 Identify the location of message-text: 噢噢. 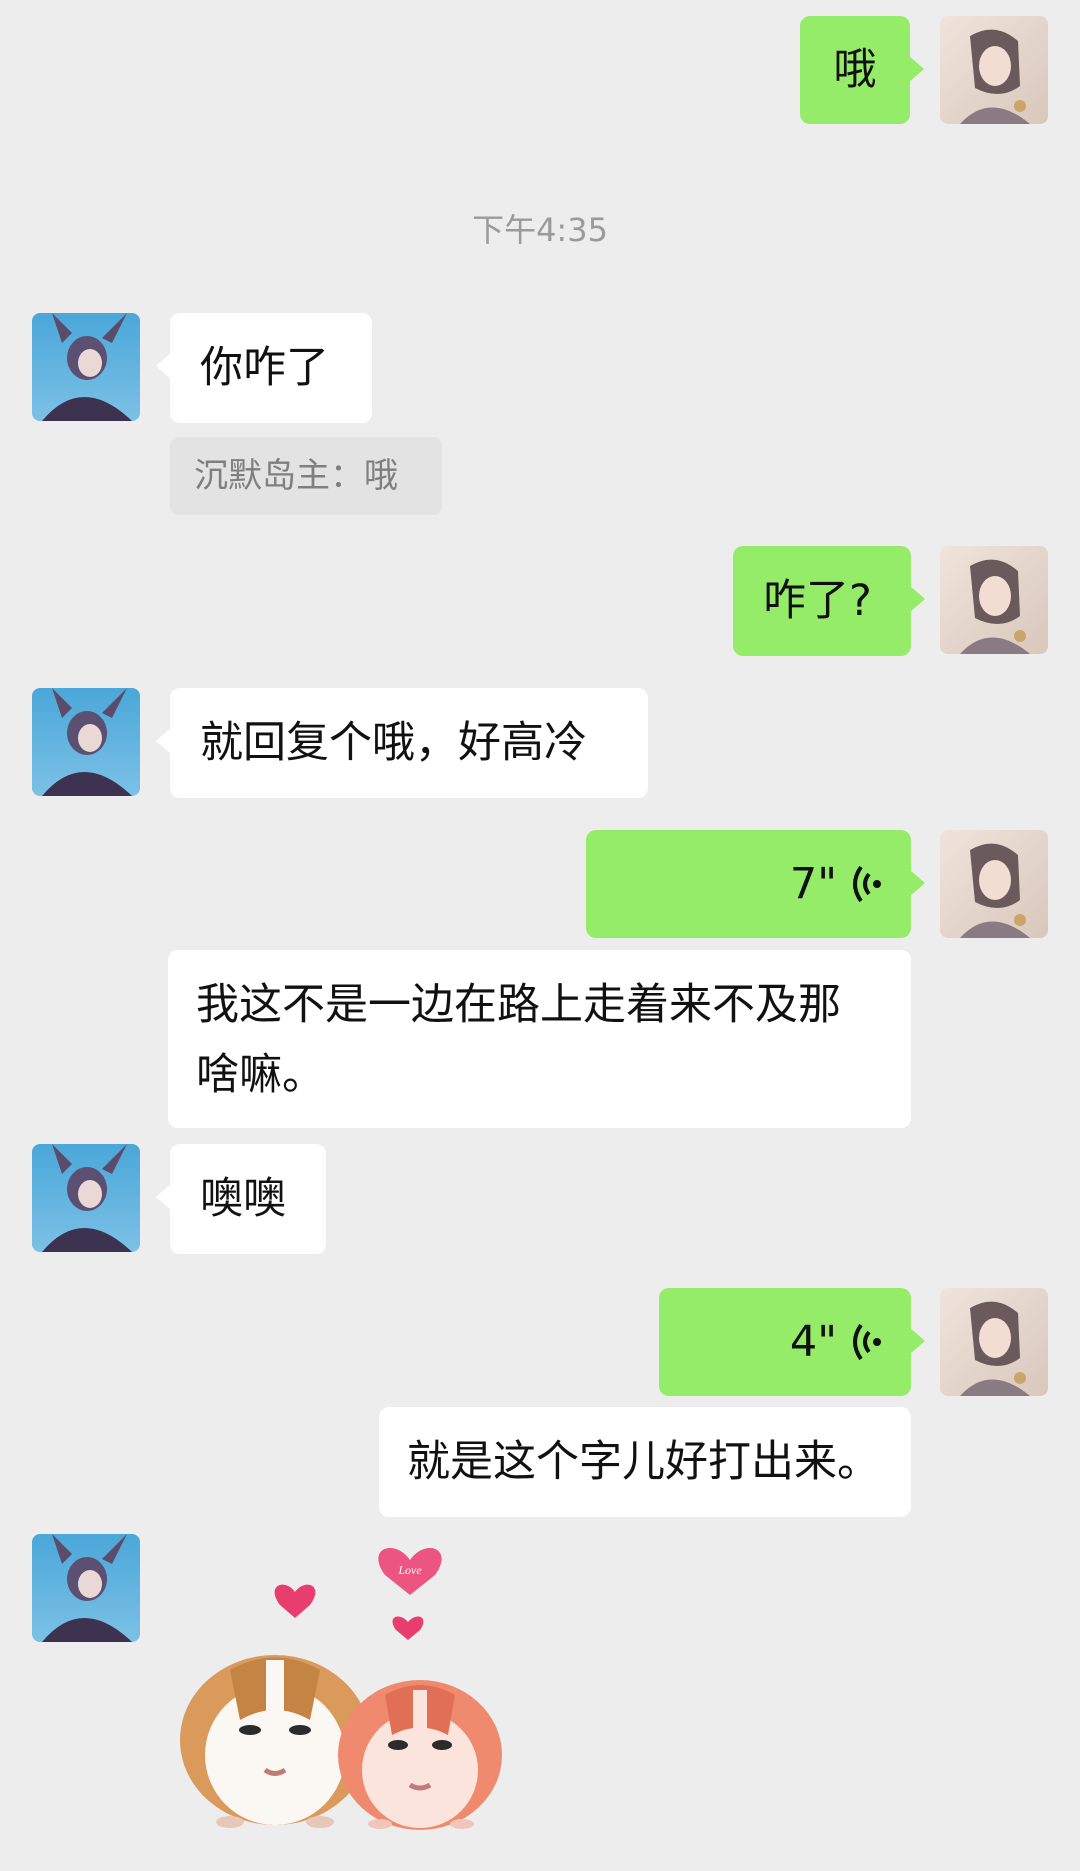
(243, 1199).